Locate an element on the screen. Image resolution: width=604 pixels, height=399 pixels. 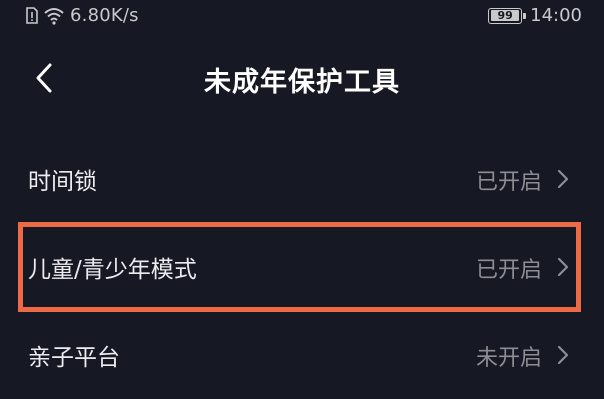
status-bar: 6.80K/s 99 14:00 is located at coordinates (302, 16).